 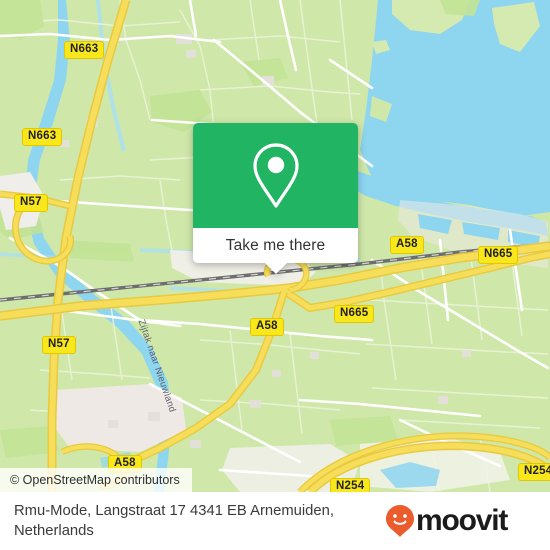 What do you see at coordinates (534, 472) in the screenshot?
I see `road-shield-n254-southeast: N254` at bounding box center [534, 472].